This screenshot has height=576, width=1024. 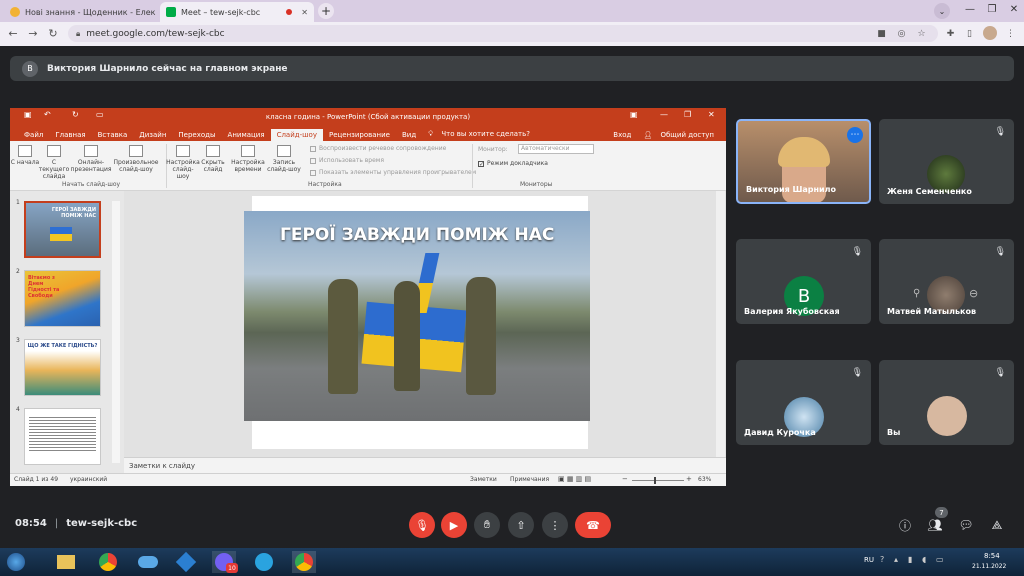 What do you see at coordinates (409, 135) in the screenshot?
I see `ppt-tab-view: Вид` at bounding box center [409, 135].